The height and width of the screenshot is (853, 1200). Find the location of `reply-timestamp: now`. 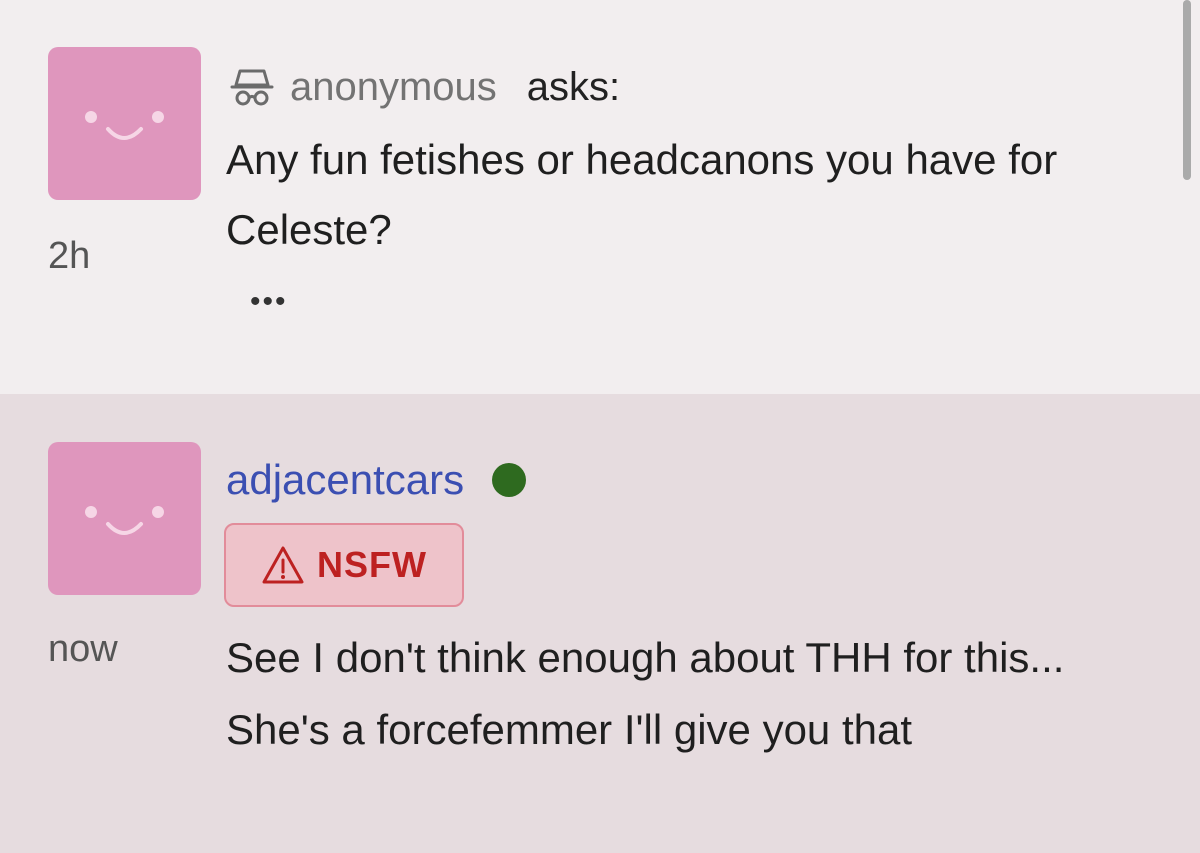

reply-timestamp: now is located at coordinates (83, 649).